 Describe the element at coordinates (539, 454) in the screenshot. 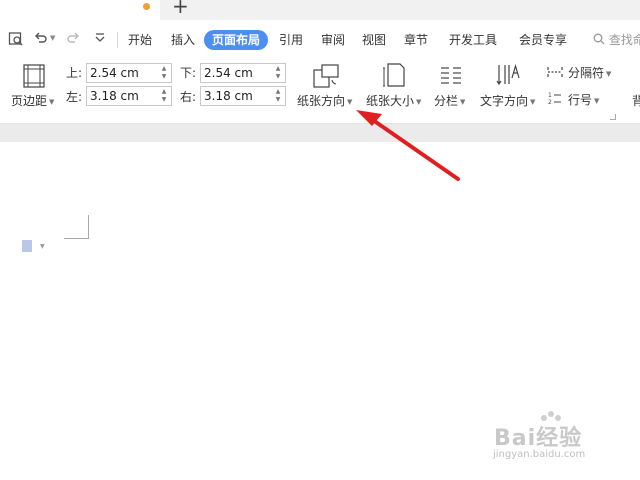

I see `watermark-url: jingyan.baidu.com` at that location.